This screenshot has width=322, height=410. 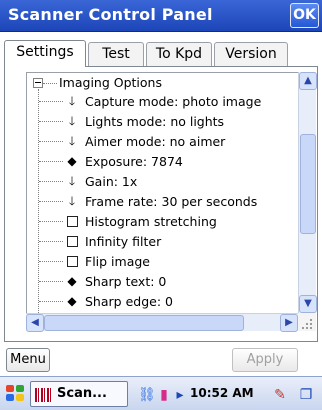 I want to click on window-title: Scanner Control Panel, so click(x=110, y=14).